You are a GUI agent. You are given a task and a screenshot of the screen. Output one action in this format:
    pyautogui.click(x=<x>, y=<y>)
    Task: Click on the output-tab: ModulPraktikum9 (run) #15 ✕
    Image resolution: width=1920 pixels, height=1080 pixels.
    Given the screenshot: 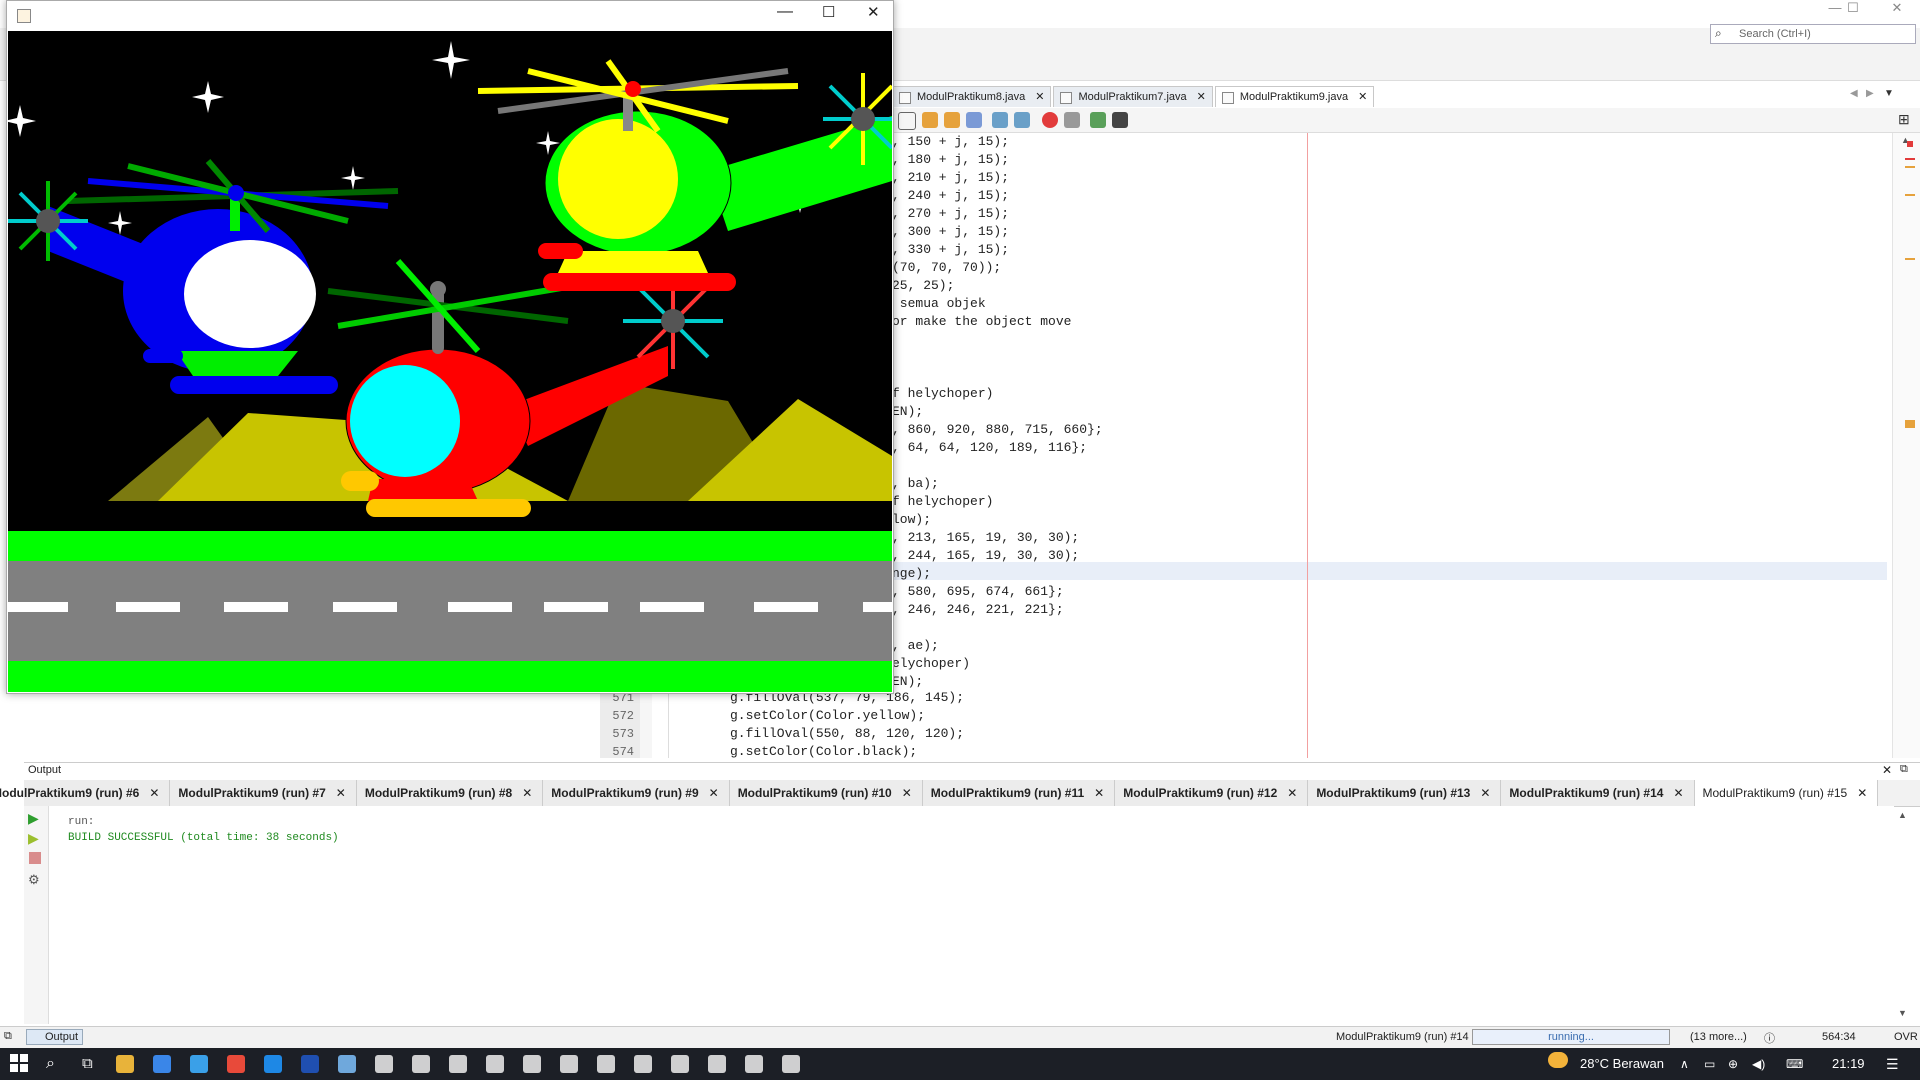 What is the action you would take?
    pyautogui.click(x=1786, y=793)
    